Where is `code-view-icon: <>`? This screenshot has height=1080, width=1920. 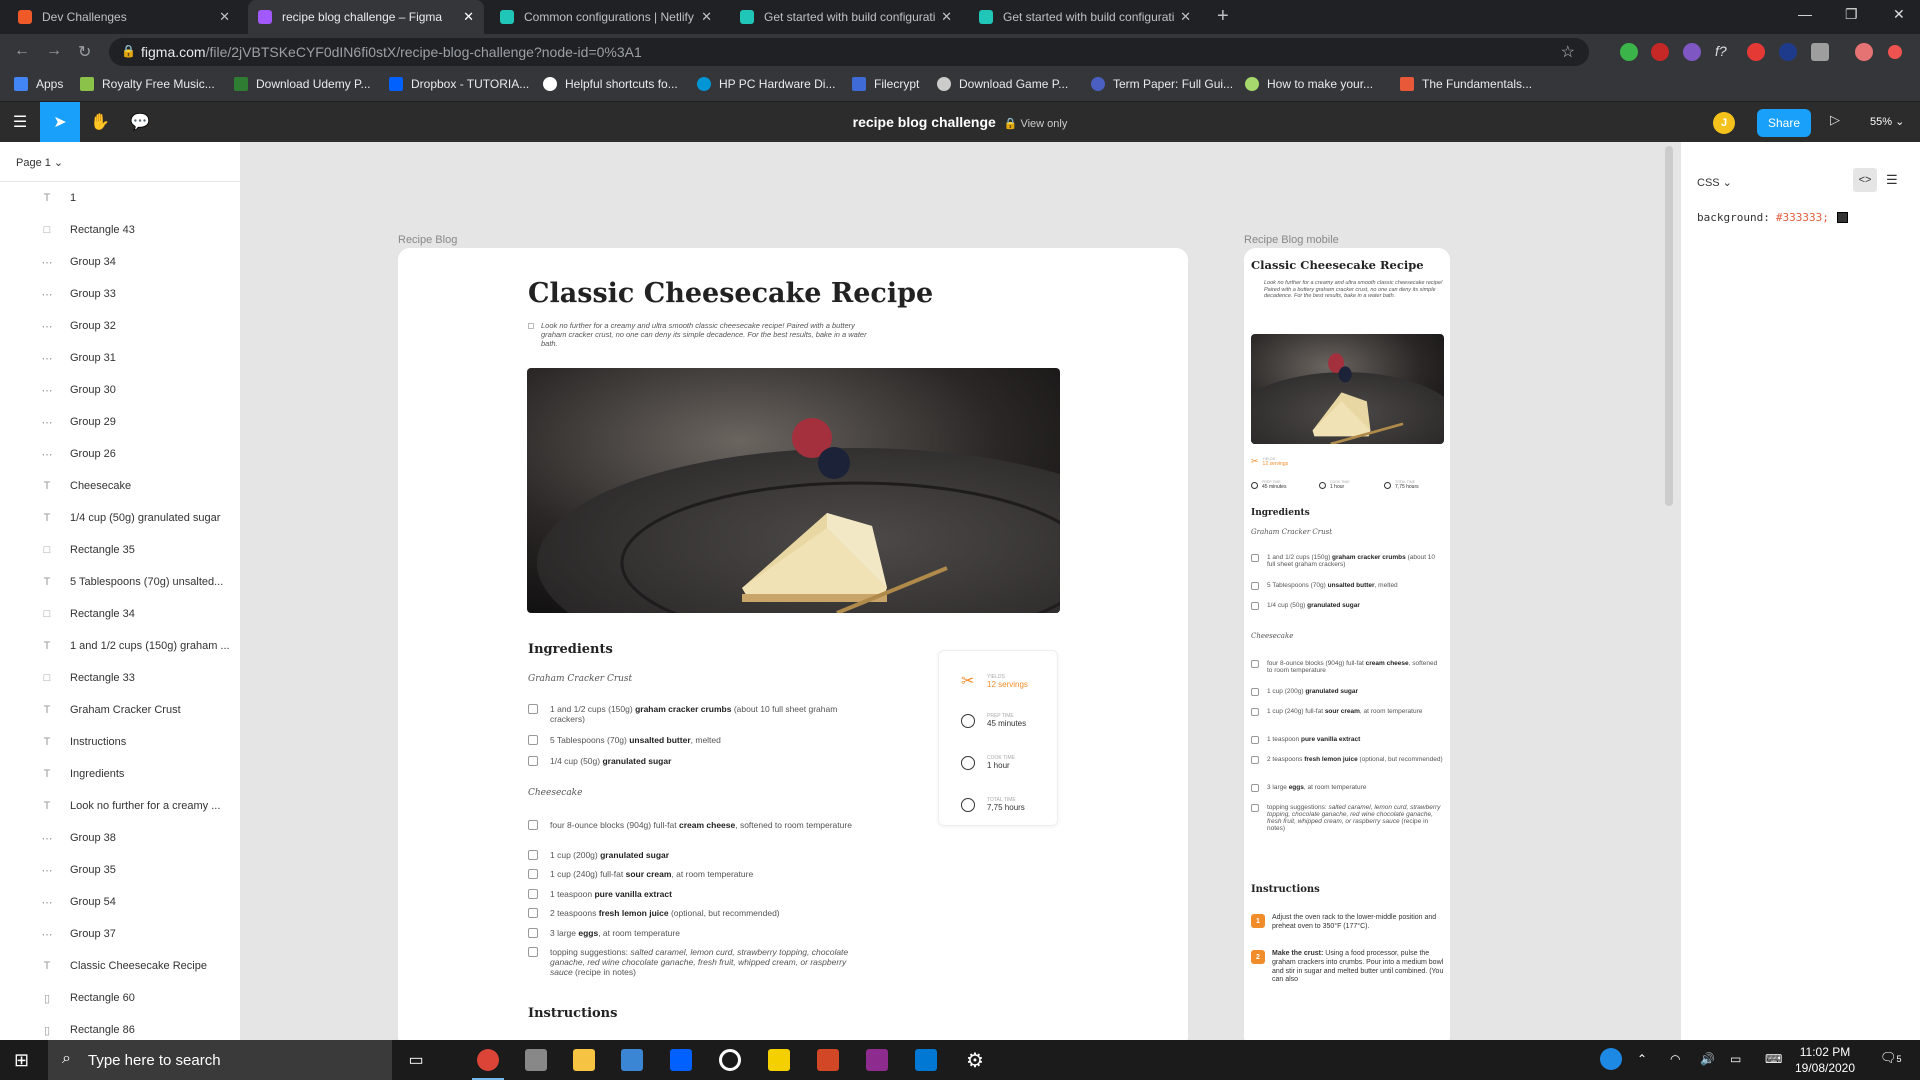
code-view-icon: <> is located at coordinates (1865, 180).